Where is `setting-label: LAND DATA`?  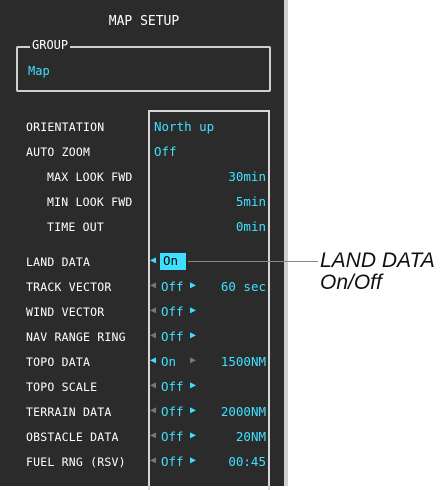 setting-label: LAND DATA is located at coordinates (58, 262).